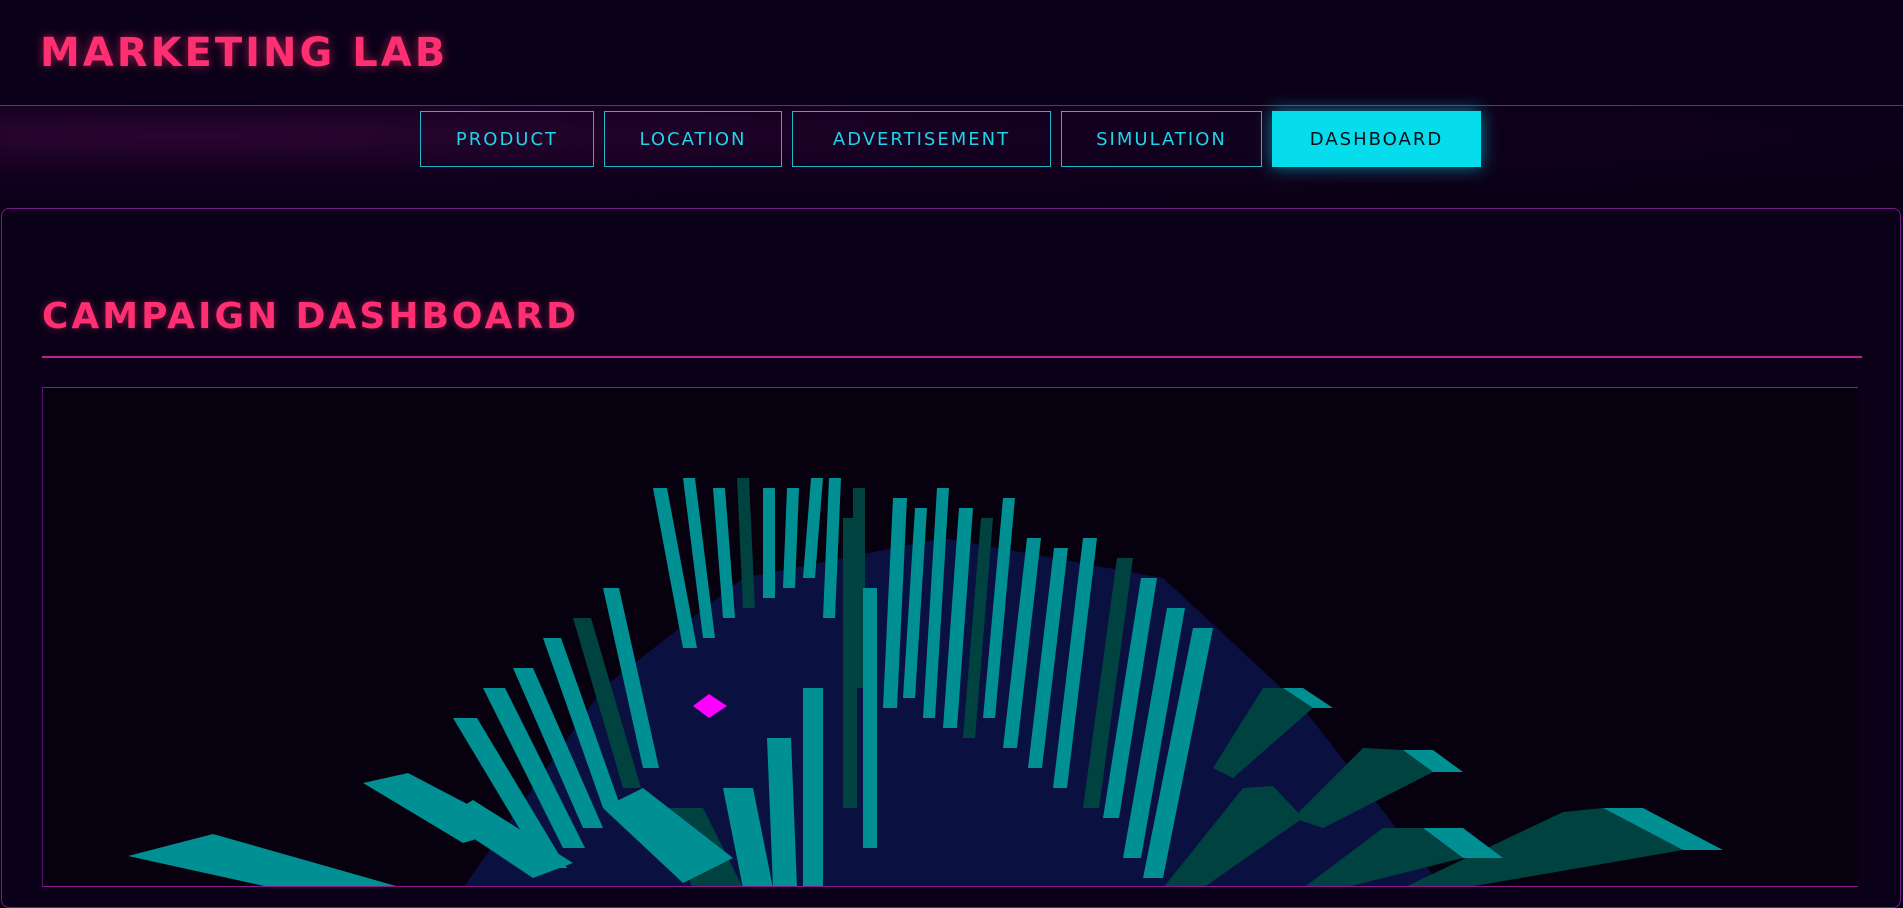 The width and height of the screenshot is (1903, 908). What do you see at coordinates (951, 53) in the screenshot?
I see `app-header: MARKETING LAB` at bounding box center [951, 53].